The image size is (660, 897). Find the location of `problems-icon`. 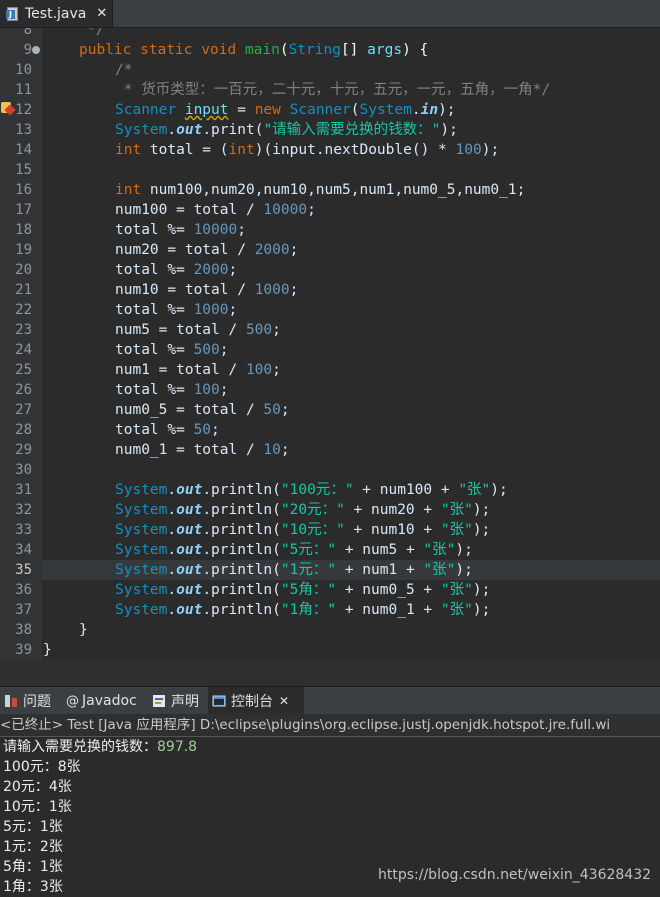

problems-icon is located at coordinates (11, 701).